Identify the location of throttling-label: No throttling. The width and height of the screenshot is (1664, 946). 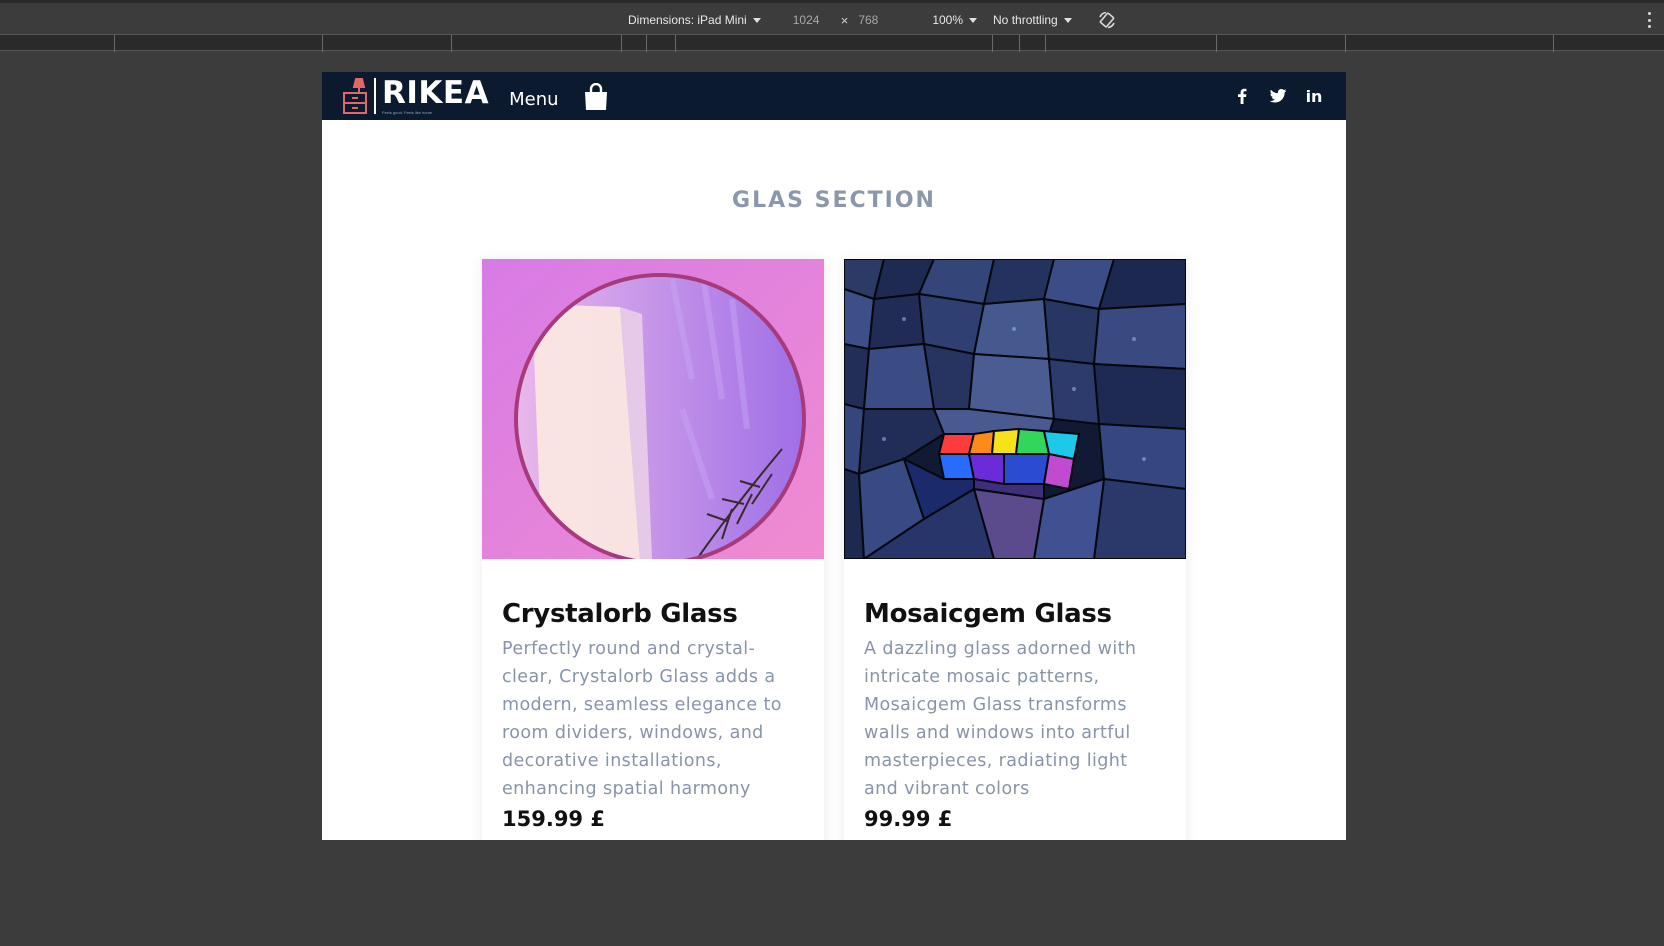
(1025, 20).